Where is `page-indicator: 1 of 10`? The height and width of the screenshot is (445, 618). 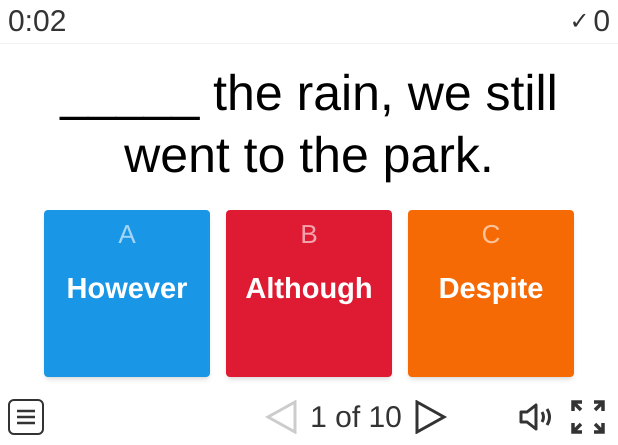 page-indicator: 1 of 10 is located at coordinates (356, 418).